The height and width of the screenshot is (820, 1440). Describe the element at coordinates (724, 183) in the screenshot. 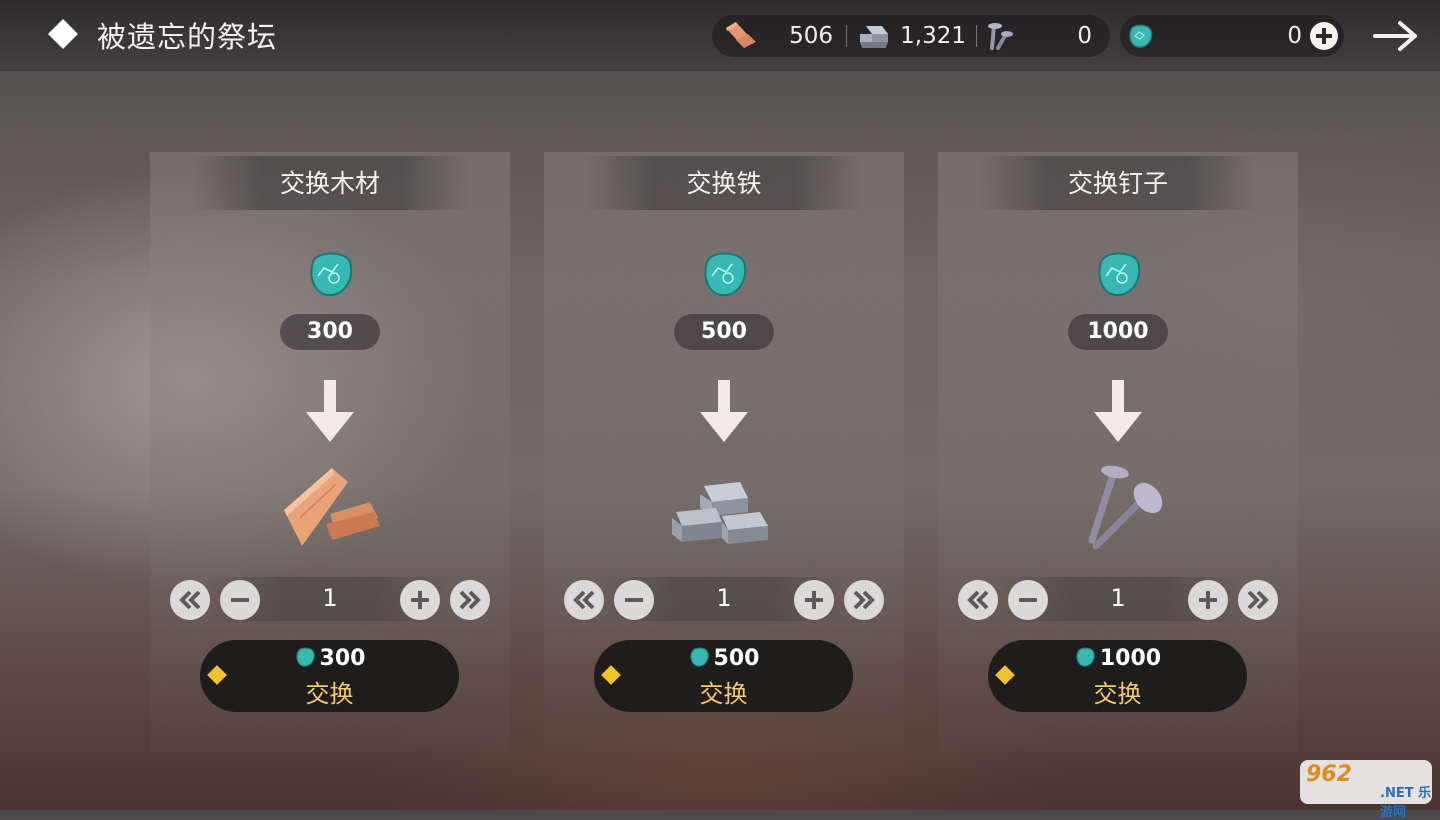

I see `panel-title: 交换铁` at that location.